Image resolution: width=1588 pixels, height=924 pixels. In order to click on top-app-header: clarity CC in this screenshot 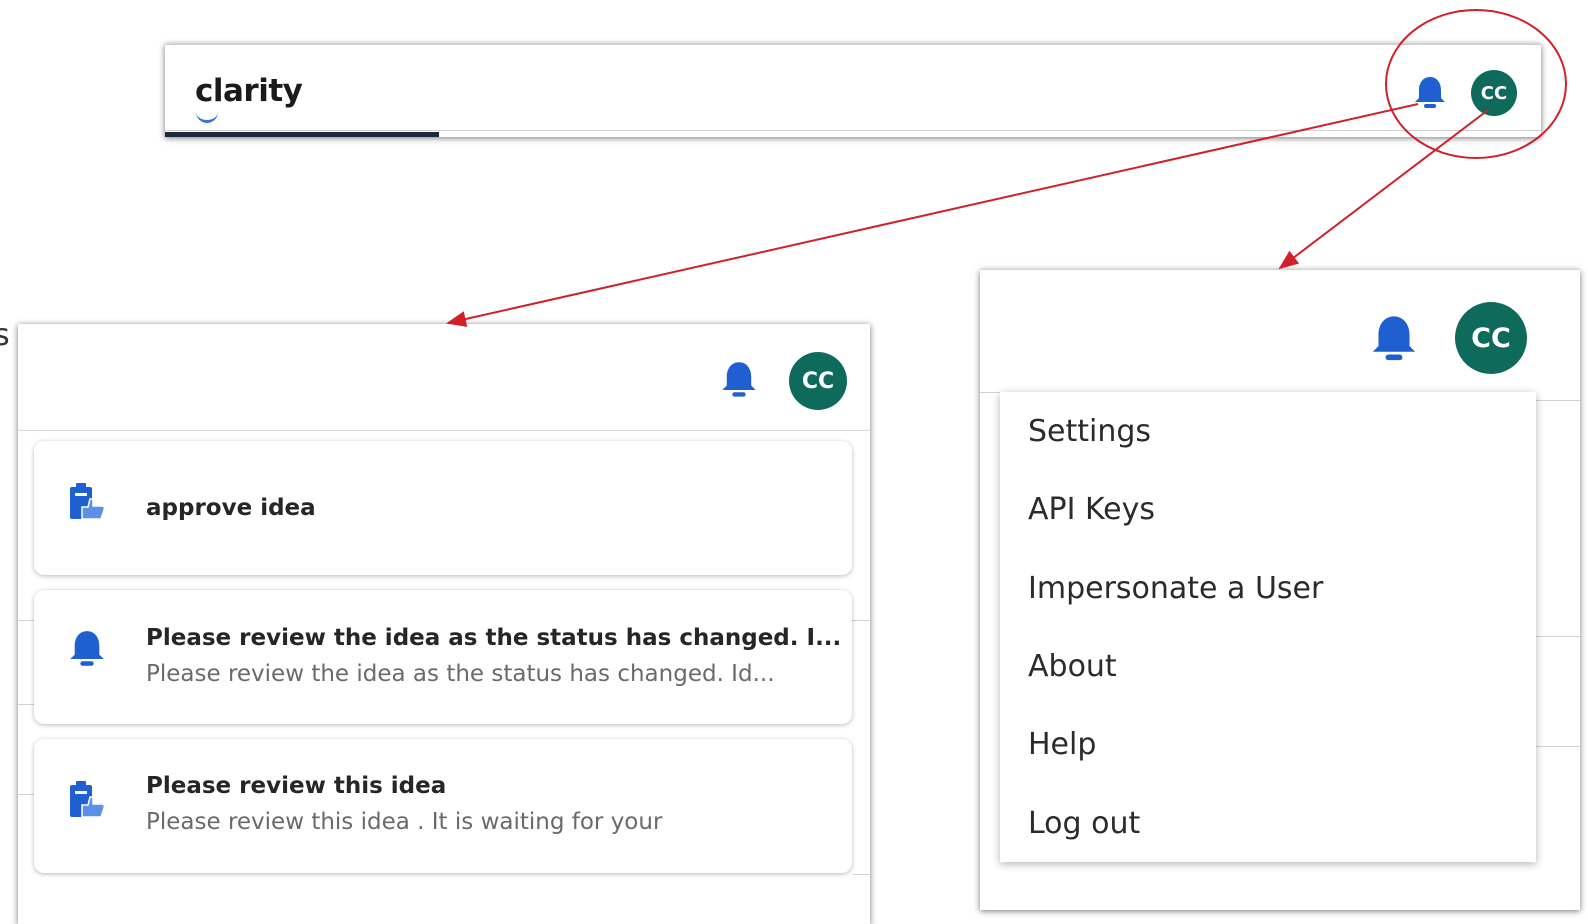, I will do `click(853, 90)`.